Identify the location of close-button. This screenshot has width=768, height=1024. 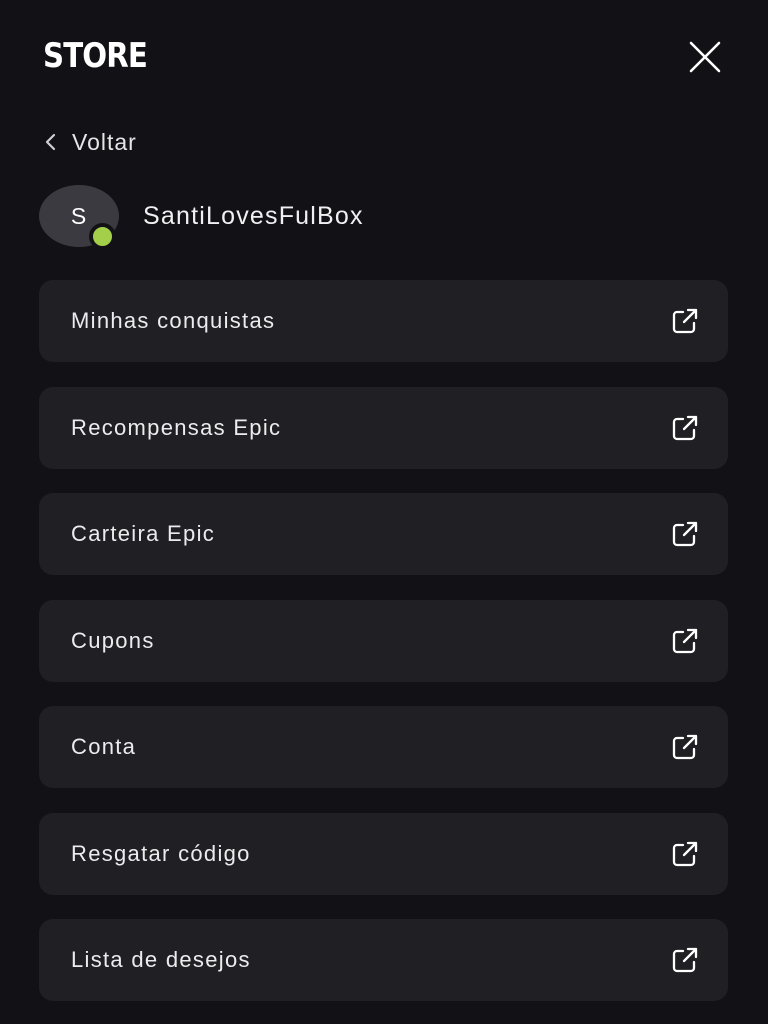
(705, 57).